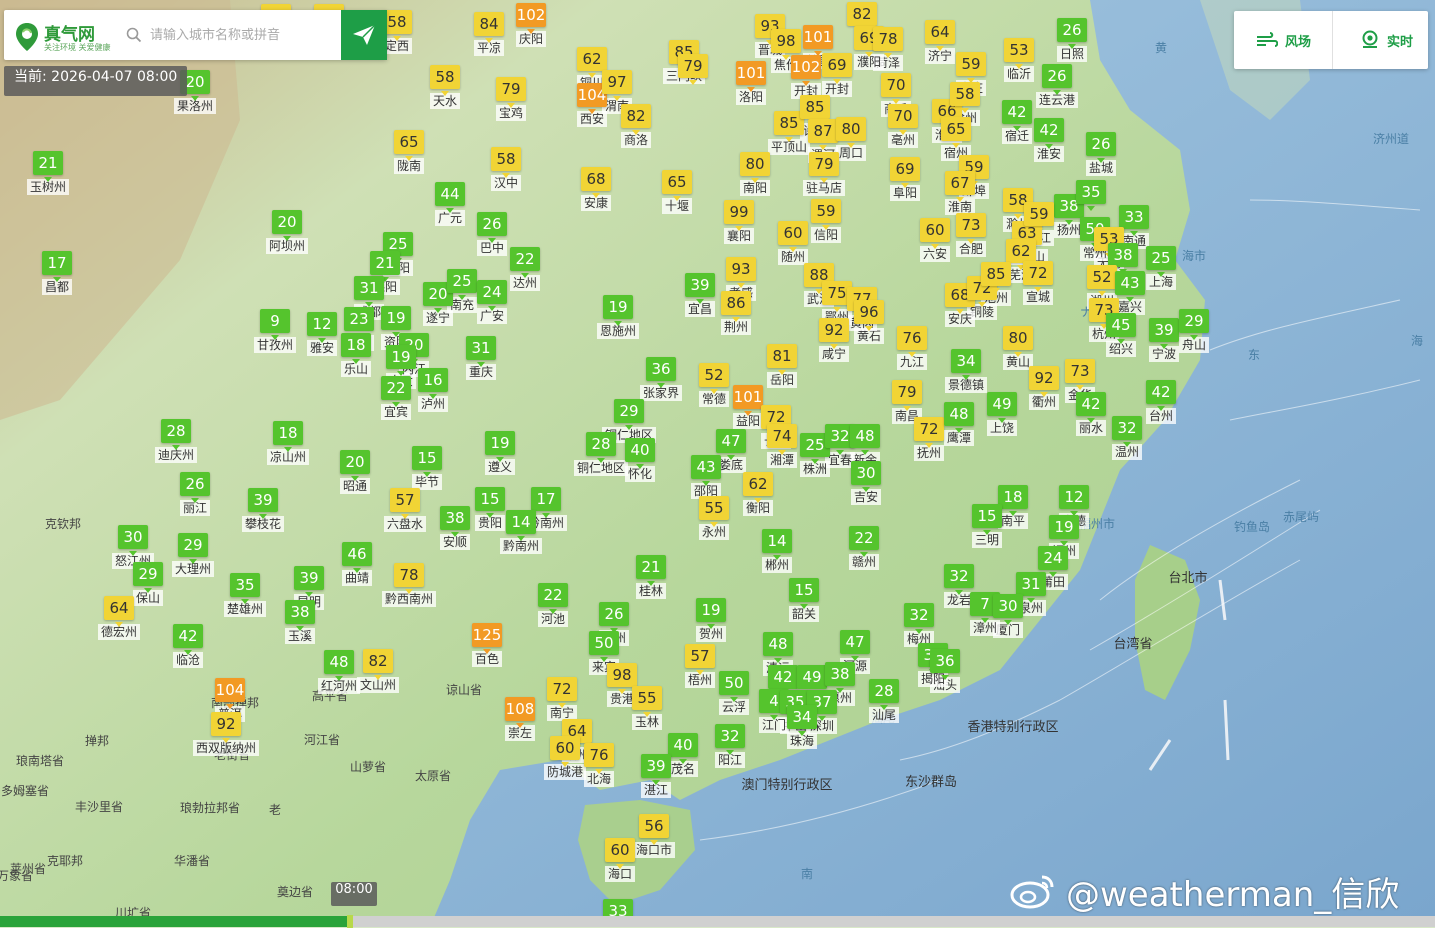  Describe the element at coordinates (359, 322) in the screenshot. I see `aqi-marker: 23` at that location.